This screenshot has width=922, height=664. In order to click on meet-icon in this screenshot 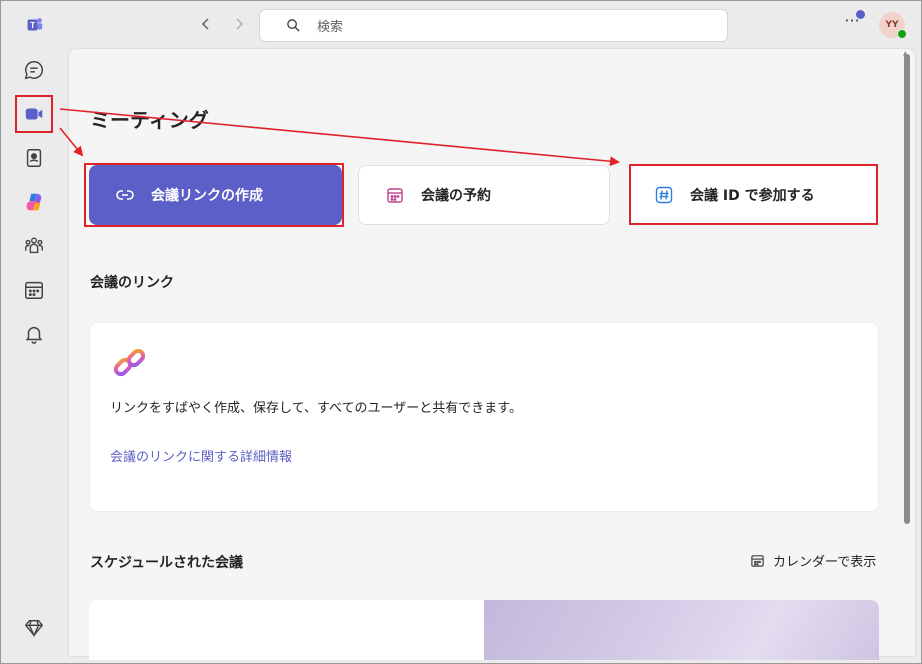, I will do `click(34, 114)`.